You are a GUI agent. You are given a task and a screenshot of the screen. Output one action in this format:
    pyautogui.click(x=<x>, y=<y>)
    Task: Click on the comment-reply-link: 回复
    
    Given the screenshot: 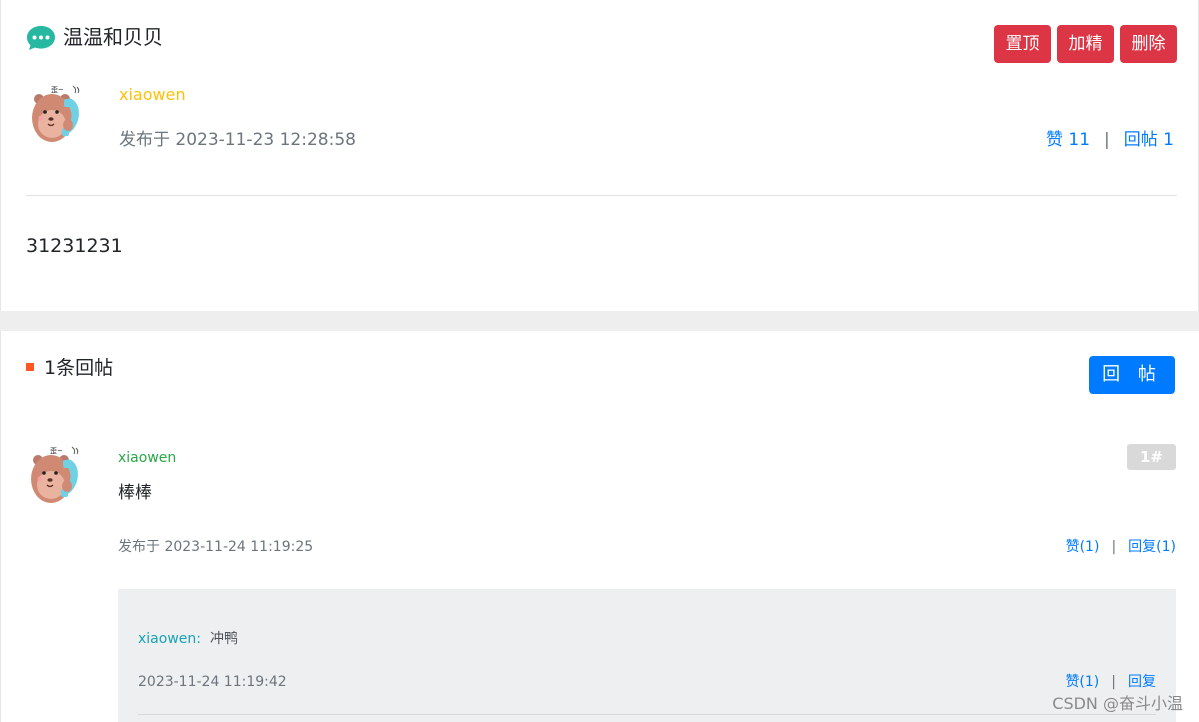 What is the action you would take?
    pyautogui.click(x=1142, y=682)
    